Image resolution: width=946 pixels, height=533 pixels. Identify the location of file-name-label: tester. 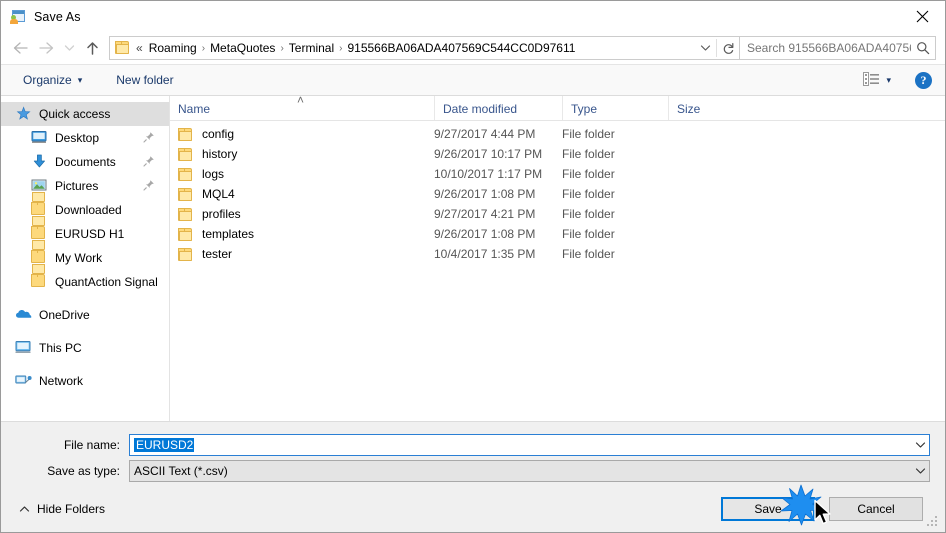
(217, 254).